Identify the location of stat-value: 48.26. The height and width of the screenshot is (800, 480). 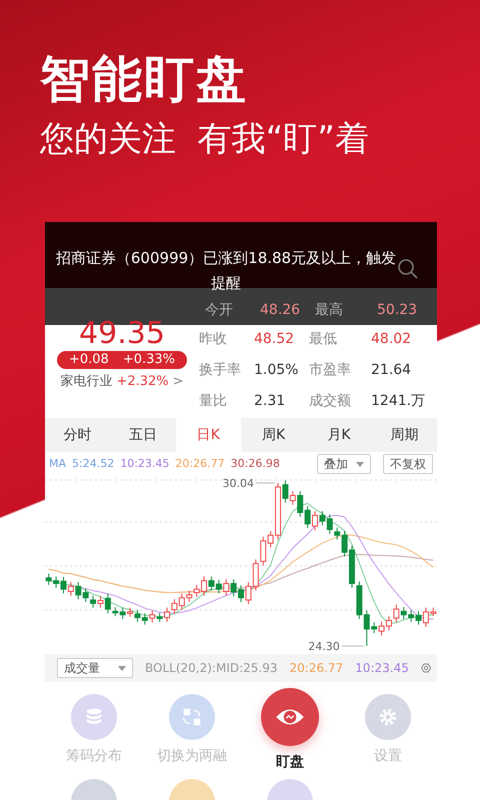
(281, 310).